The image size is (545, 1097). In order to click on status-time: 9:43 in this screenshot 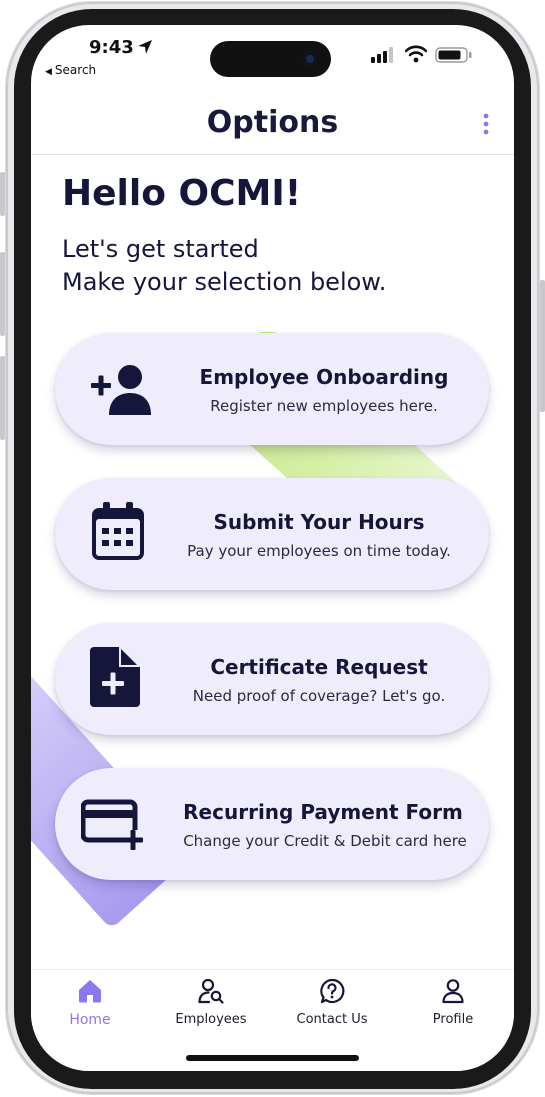, I will do `click(111, 47)`.